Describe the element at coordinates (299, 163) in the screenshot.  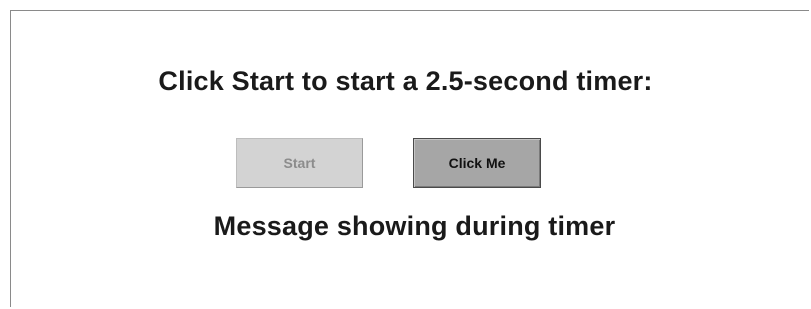
I see `start-button: Start` at that location.